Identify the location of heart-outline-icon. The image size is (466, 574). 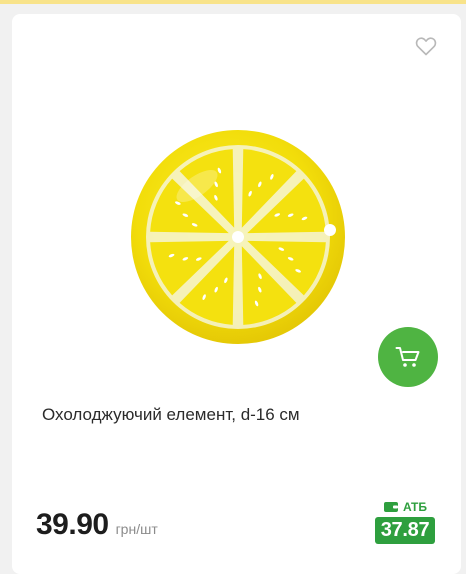
(426, 46).